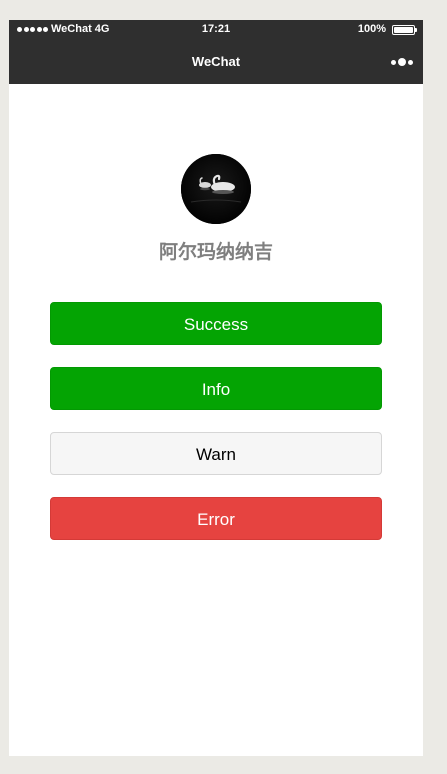  What do you see at coordinates (404, 29) in the screenshot?
I see `battery-icon` at bounding box center [404, 29].